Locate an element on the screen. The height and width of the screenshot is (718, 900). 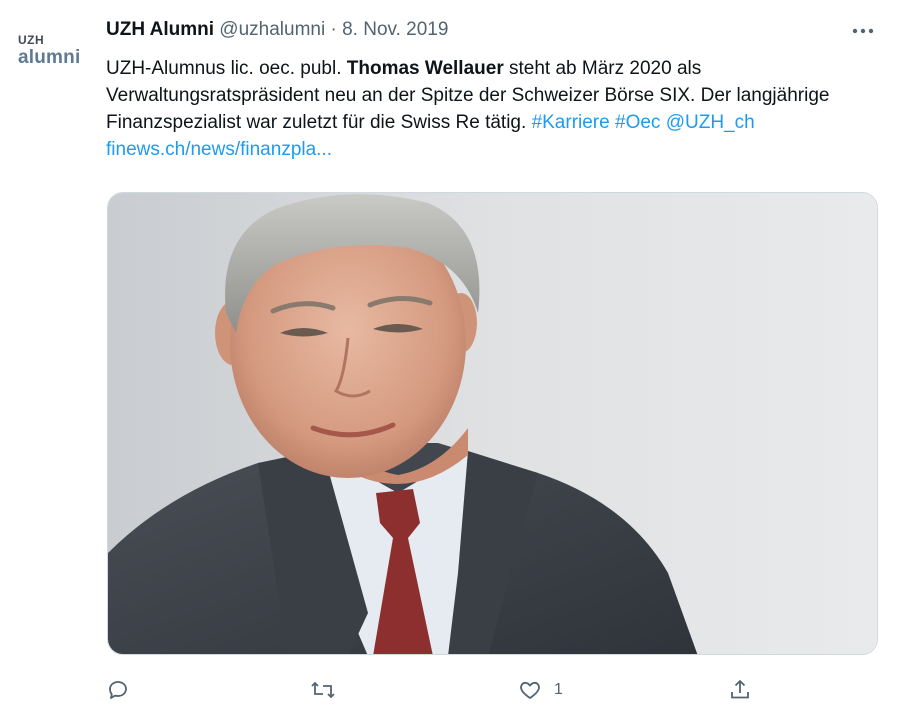
more-options-button is located at coordinates (863, 31).